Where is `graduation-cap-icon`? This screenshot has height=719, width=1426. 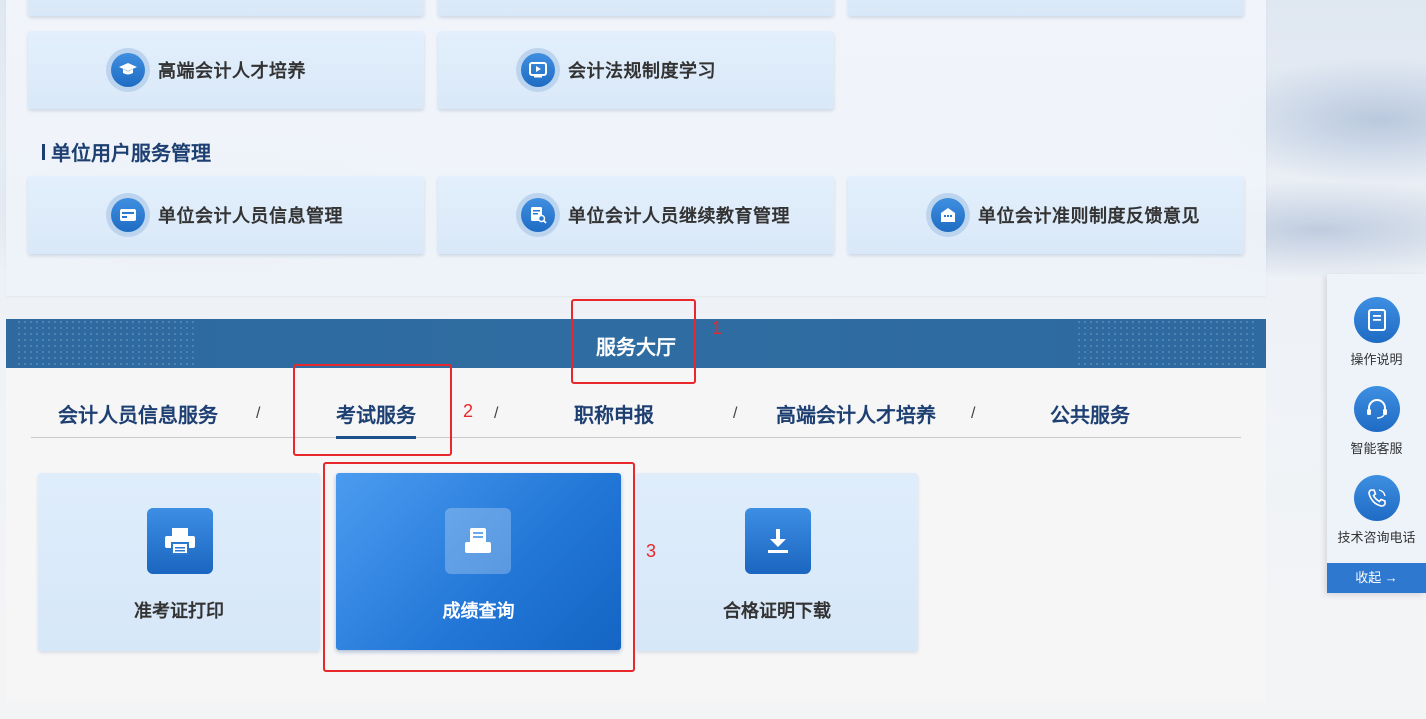
graduation-cap-icon is located at coordinates (128, 70).